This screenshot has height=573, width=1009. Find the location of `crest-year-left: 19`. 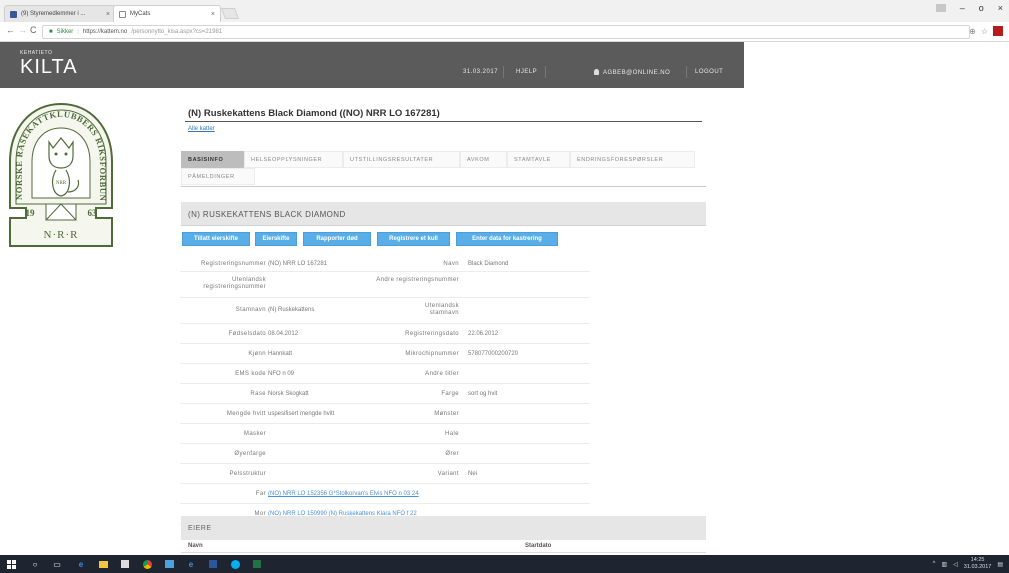

crest-year-left: 19 is located at coordinates (31, 213).